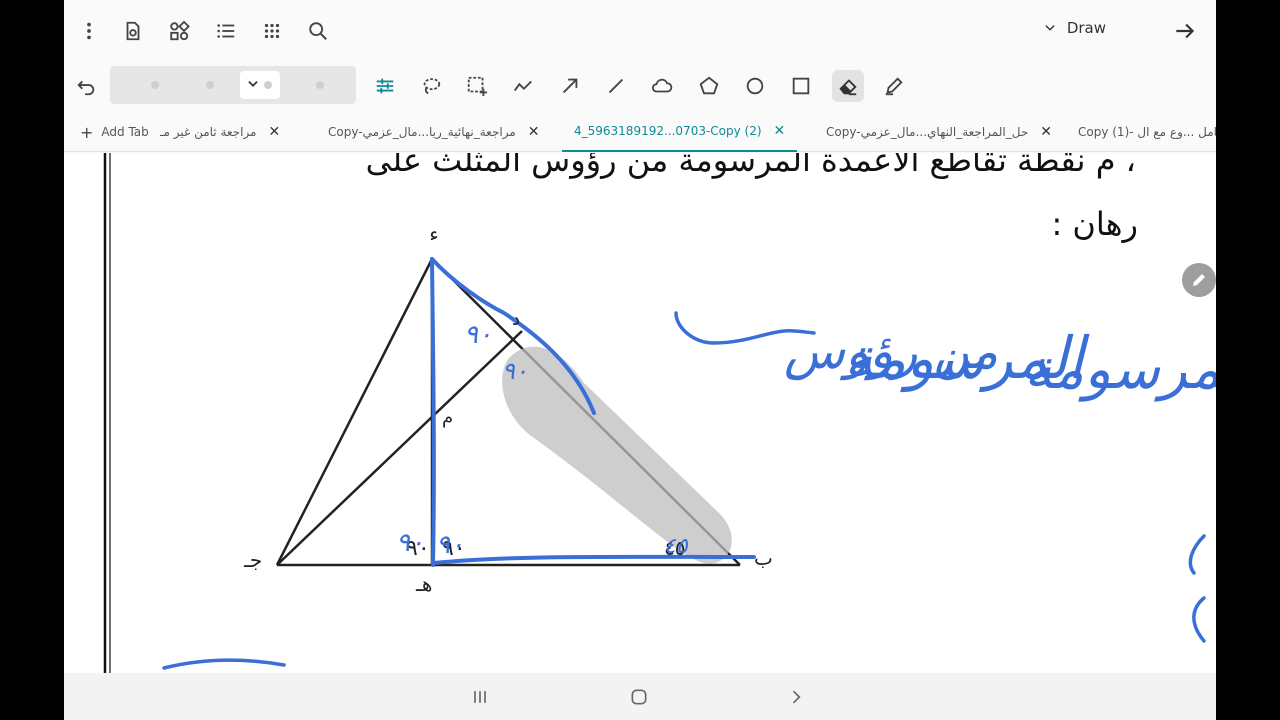 The width and height of the screenshot is (1280, 720). I want to click on ink-angle-foot-right: ٩٠, so click(450, 545).